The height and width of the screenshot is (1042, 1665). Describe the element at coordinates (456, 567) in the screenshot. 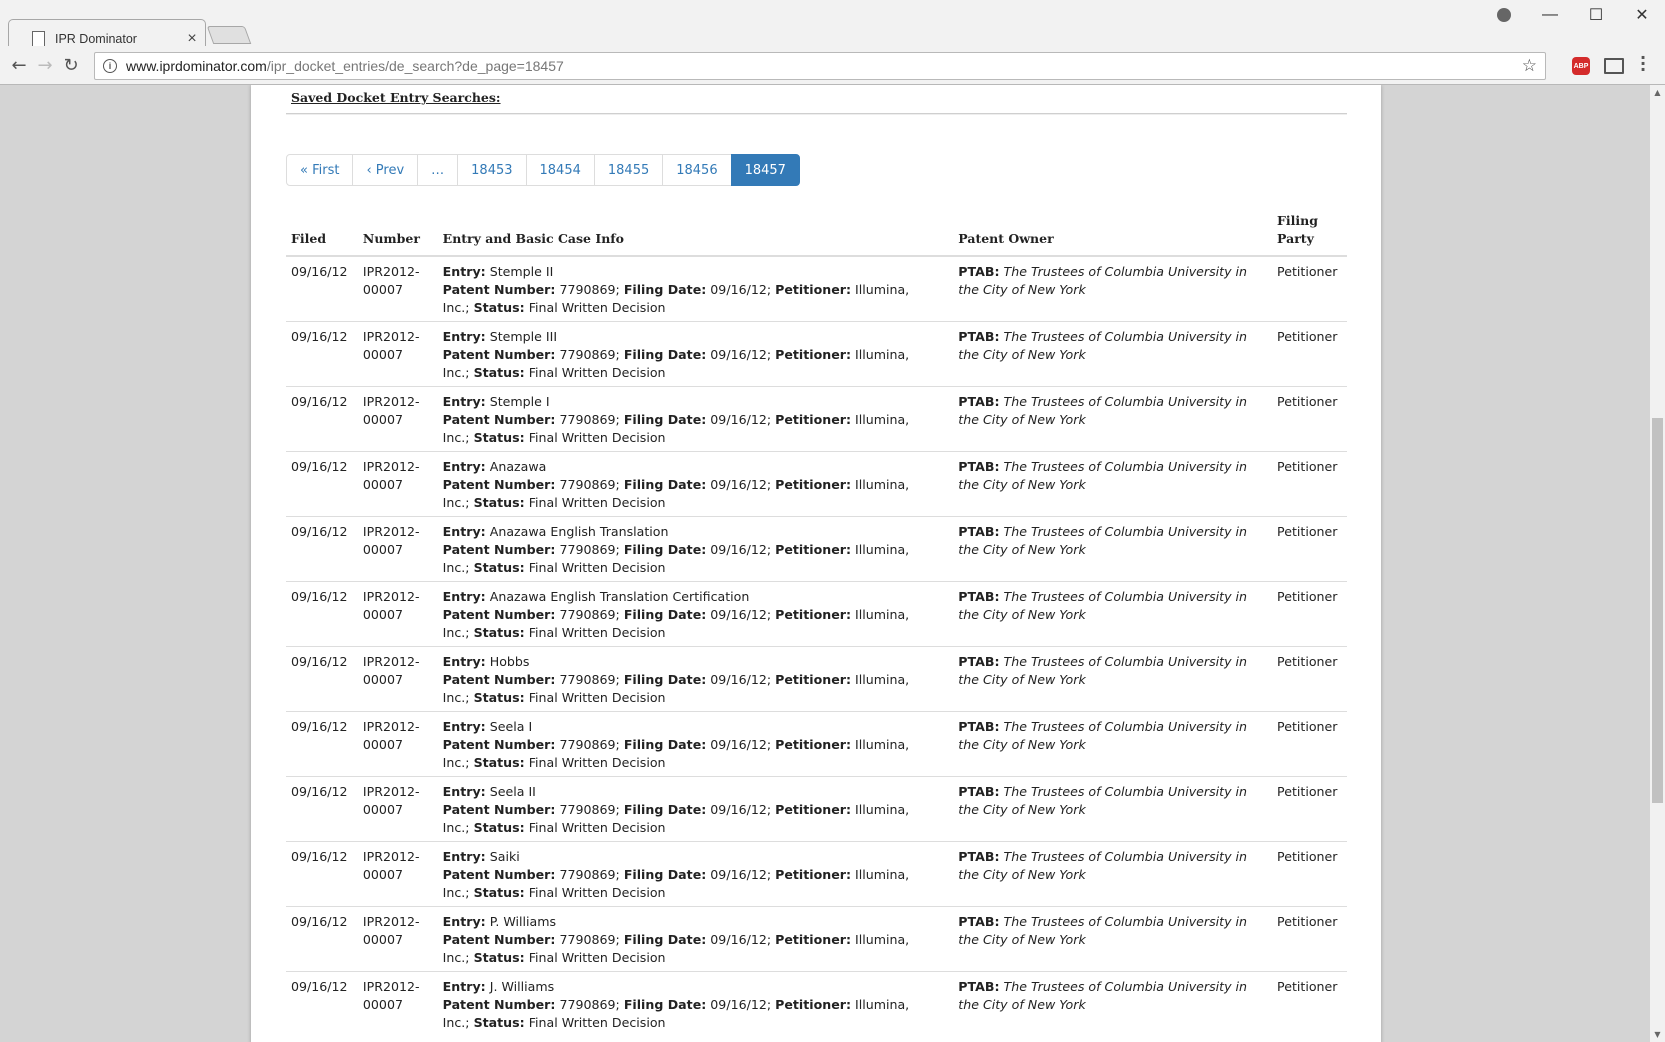

I see `petitioner-suffix: Inc.;` at that location.